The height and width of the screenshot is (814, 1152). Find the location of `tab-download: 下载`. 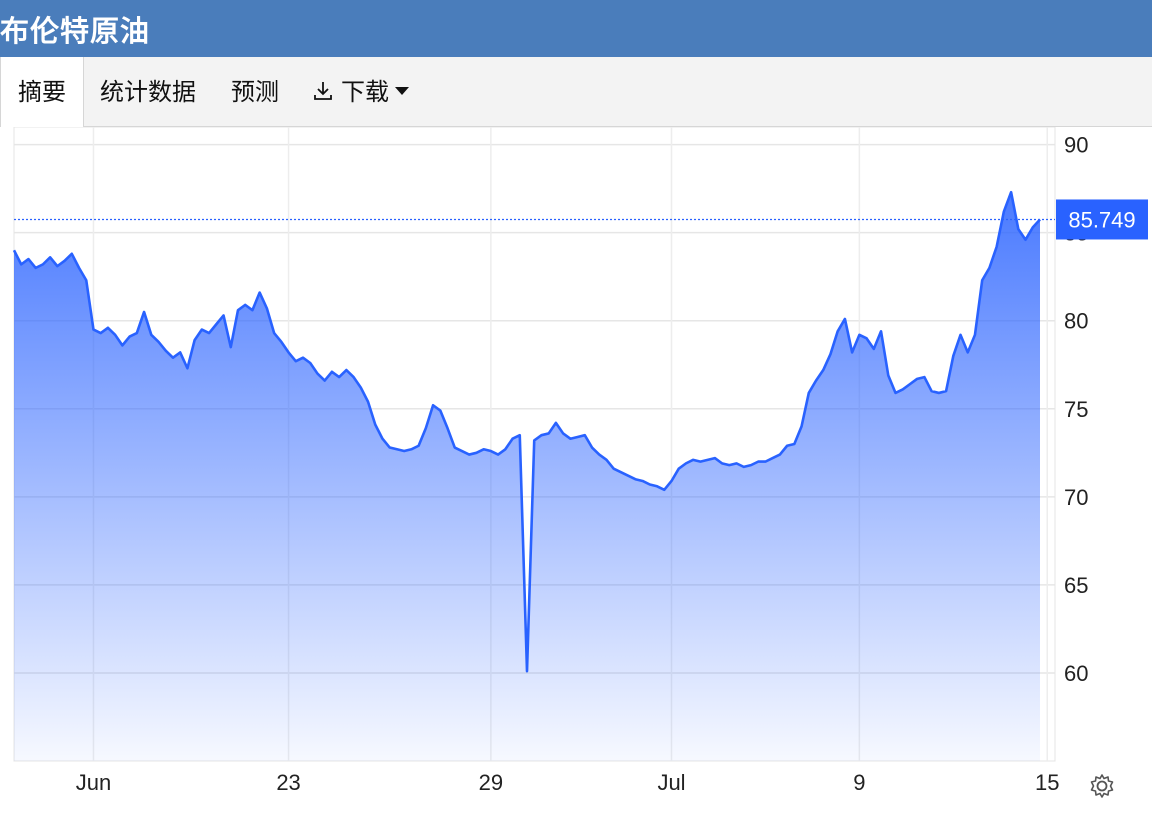

tab-download: 下载 is located at coordinates (360, 92).